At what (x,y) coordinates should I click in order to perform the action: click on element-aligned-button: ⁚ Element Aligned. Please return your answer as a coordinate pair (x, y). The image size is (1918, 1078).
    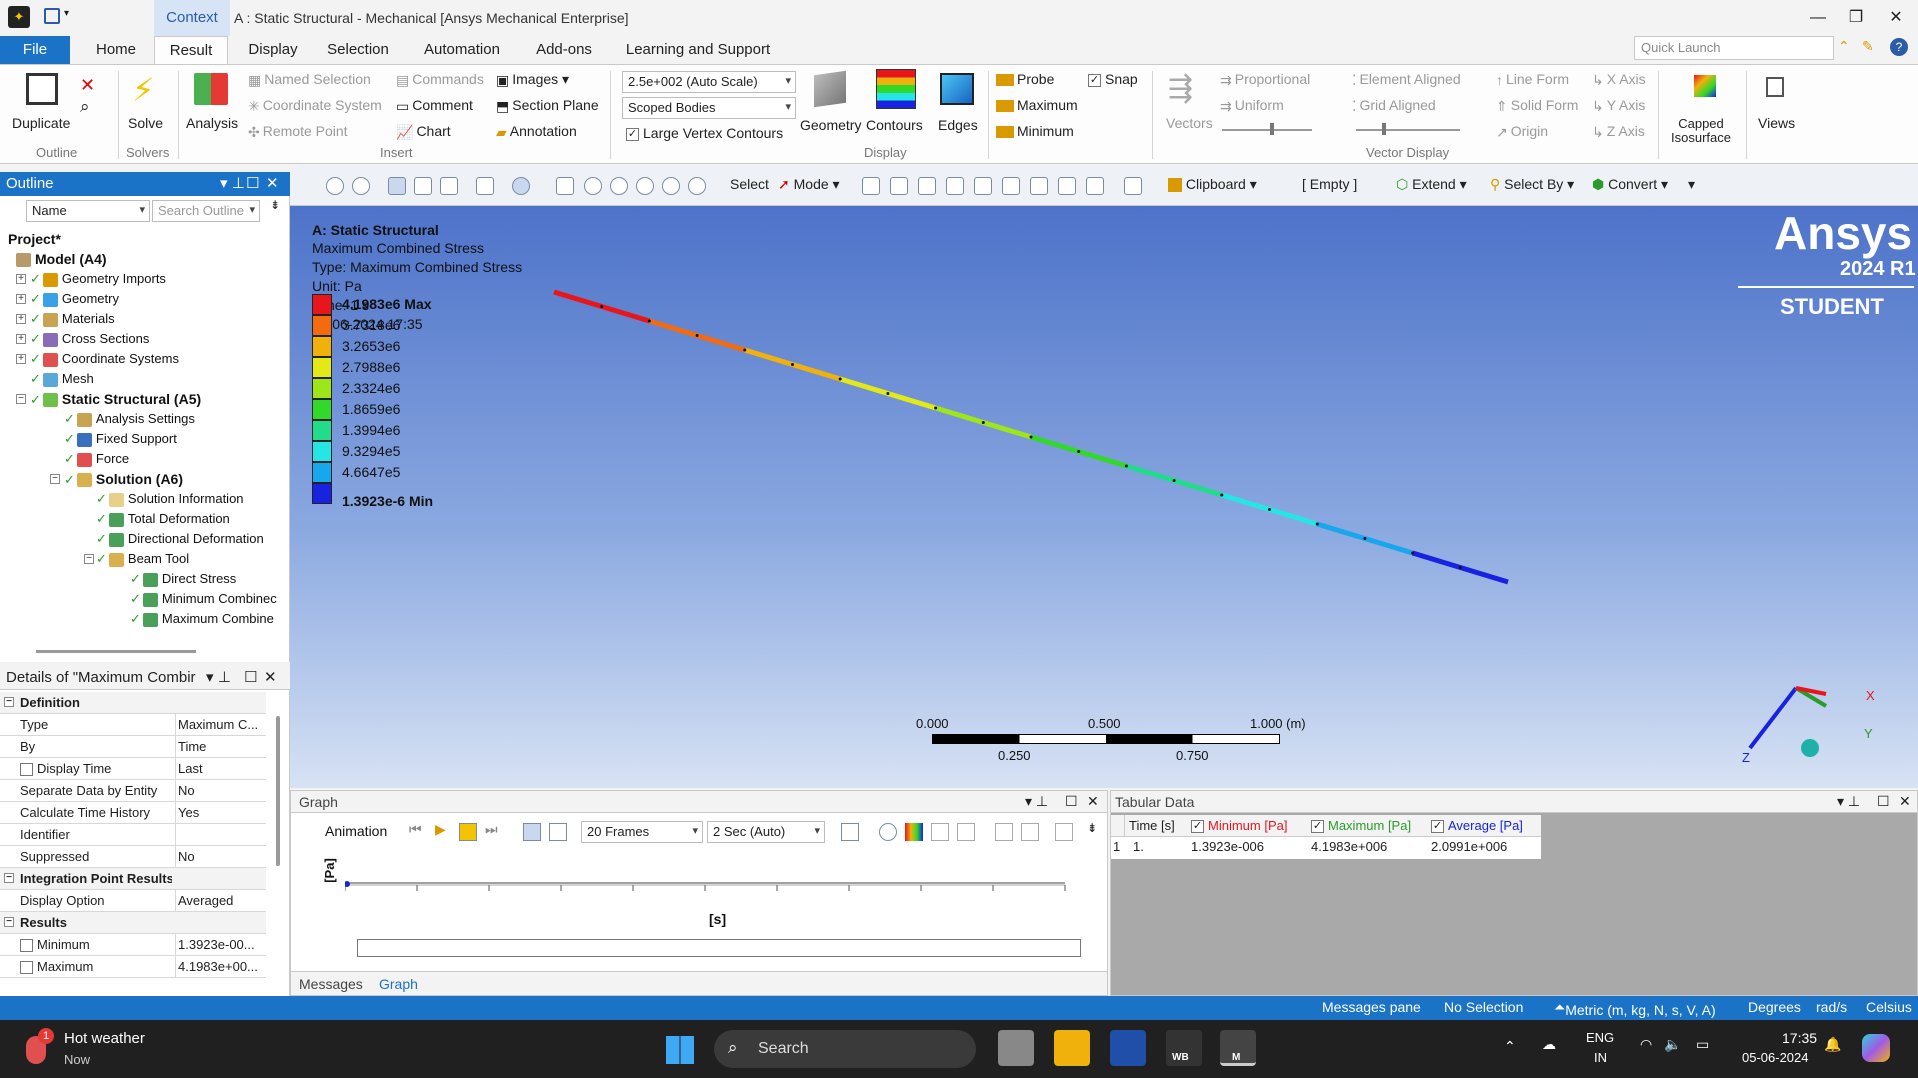
    Looking at the image, I should click on (1406, 80).